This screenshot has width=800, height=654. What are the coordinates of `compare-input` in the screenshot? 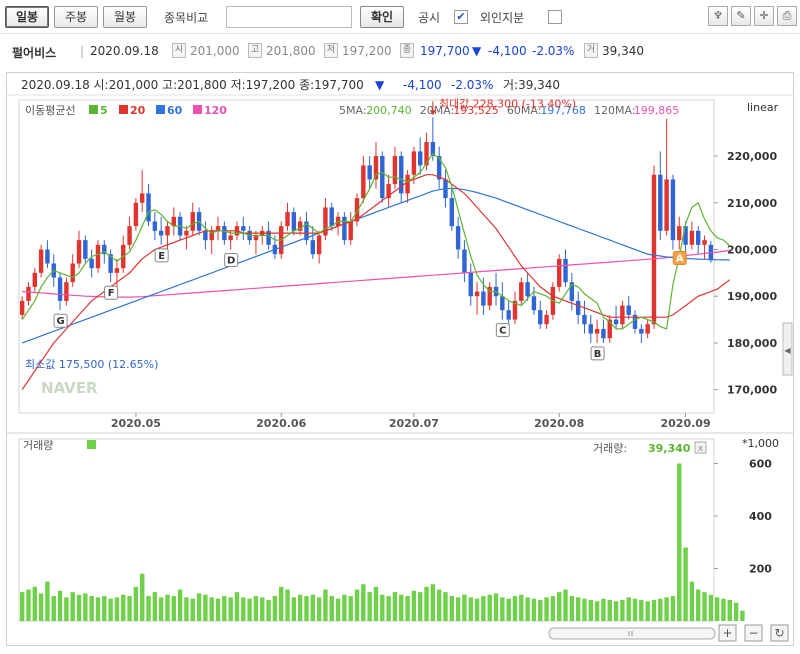 It's located at (289, 17).